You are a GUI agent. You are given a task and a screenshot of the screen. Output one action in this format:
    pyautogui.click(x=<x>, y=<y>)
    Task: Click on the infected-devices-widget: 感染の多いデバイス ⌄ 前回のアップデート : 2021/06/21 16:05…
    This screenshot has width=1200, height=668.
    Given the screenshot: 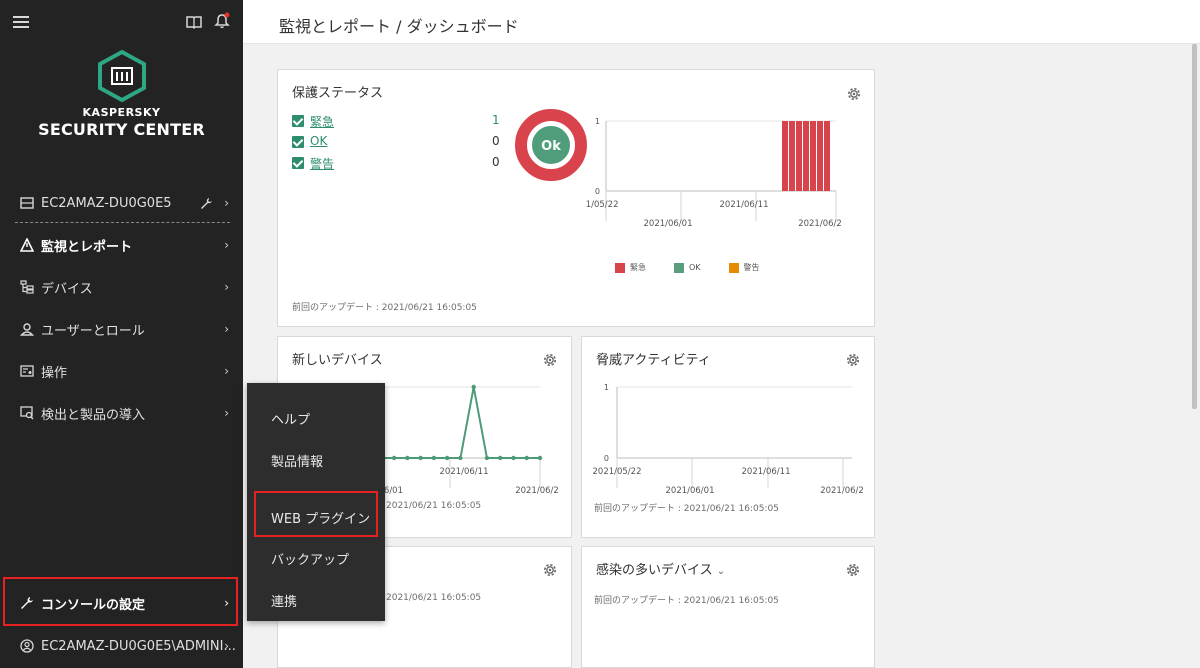 What is the action you would take?
    pyautogui.click(x=728, y=607)
    